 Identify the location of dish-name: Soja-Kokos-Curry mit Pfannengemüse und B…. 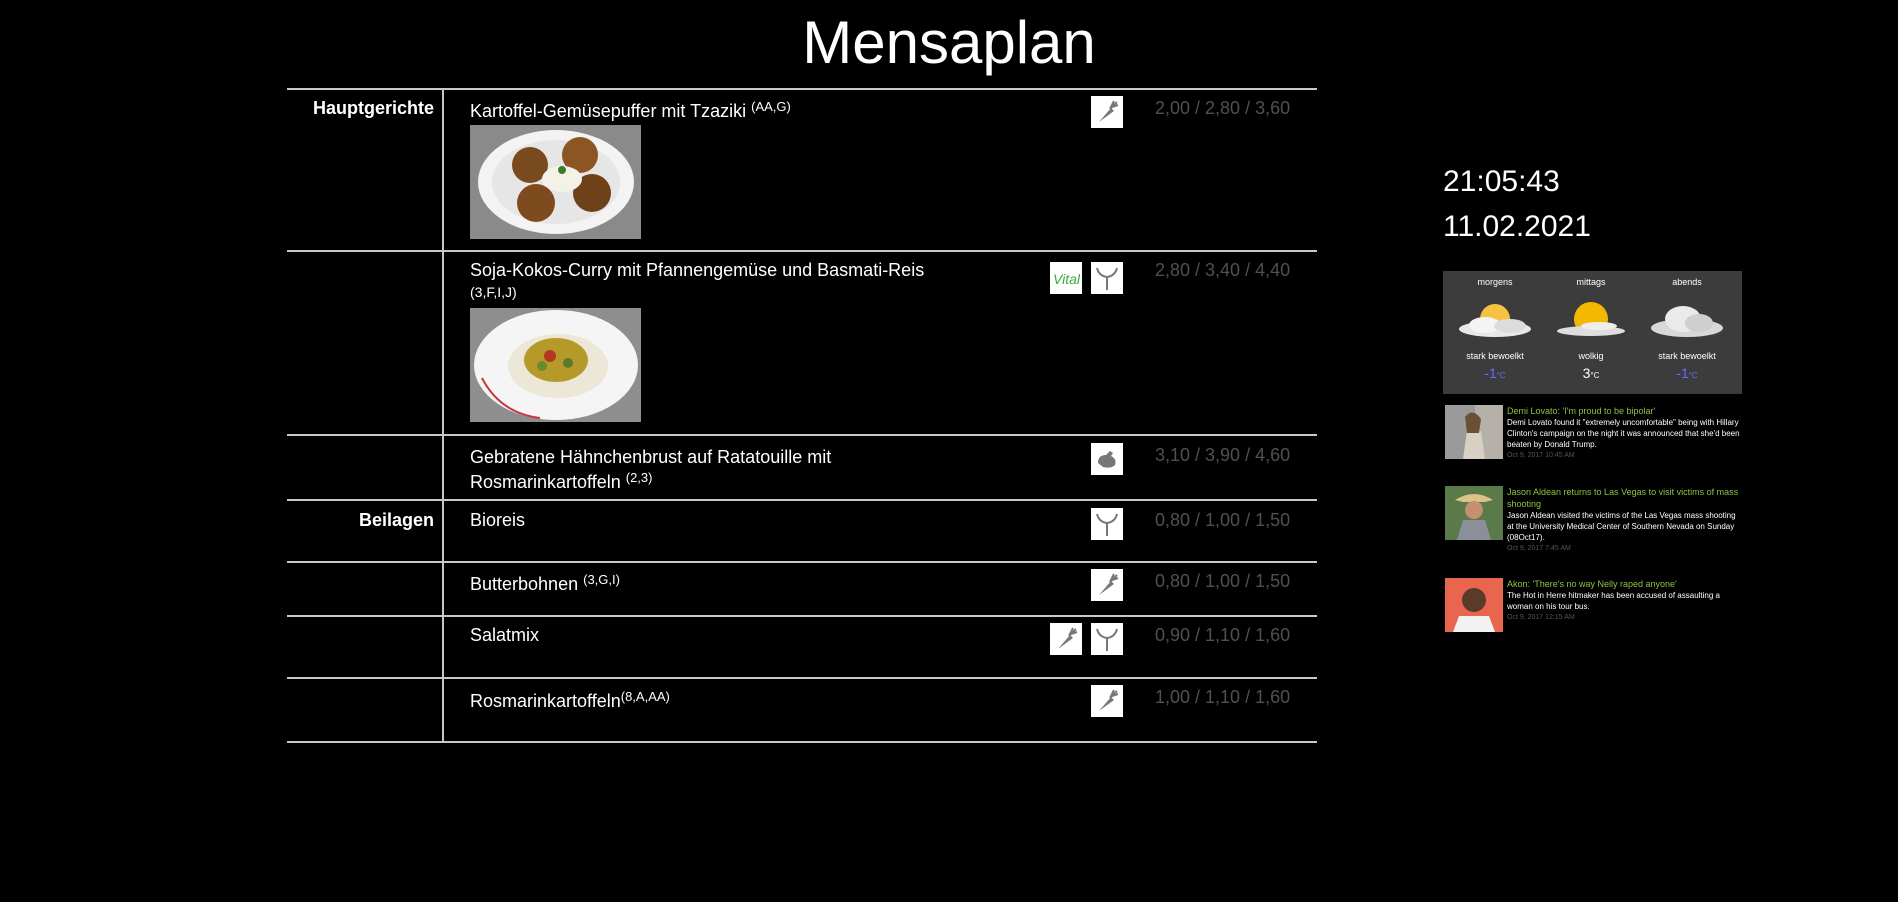
(697, 280).